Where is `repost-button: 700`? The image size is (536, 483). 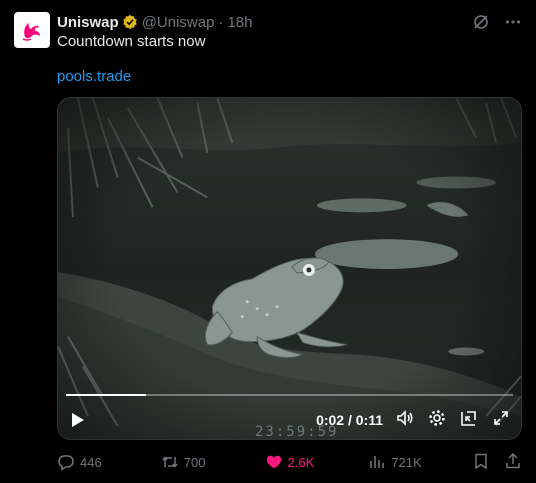
repost-button: 700 is located at coordinates (213, 462).